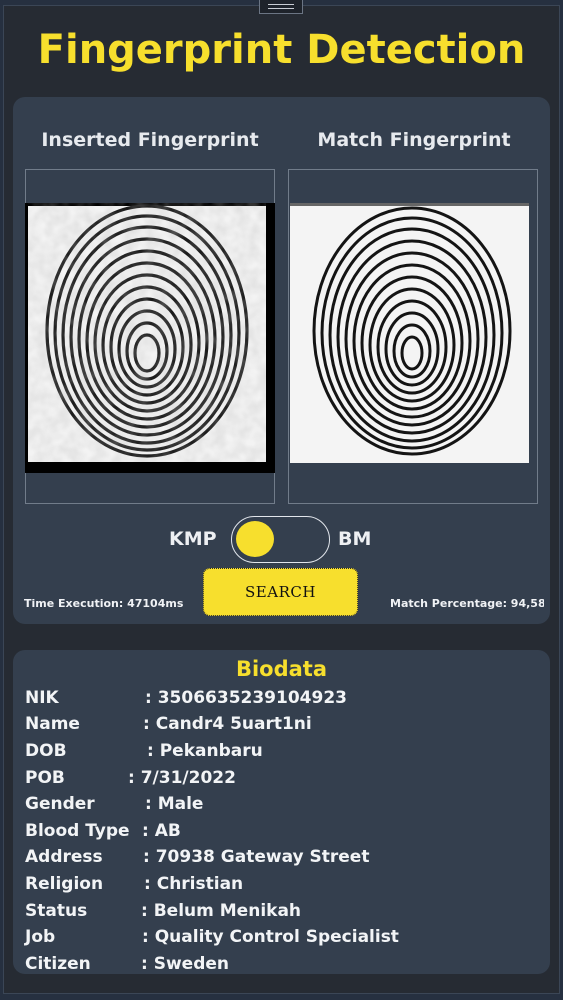 This screenshot has width=563, height=1000. What do you see at coordinates (221, 911) in the screenshot?
I see `biodata-value: : Belum Menikah` at bounding box center [221, 911].